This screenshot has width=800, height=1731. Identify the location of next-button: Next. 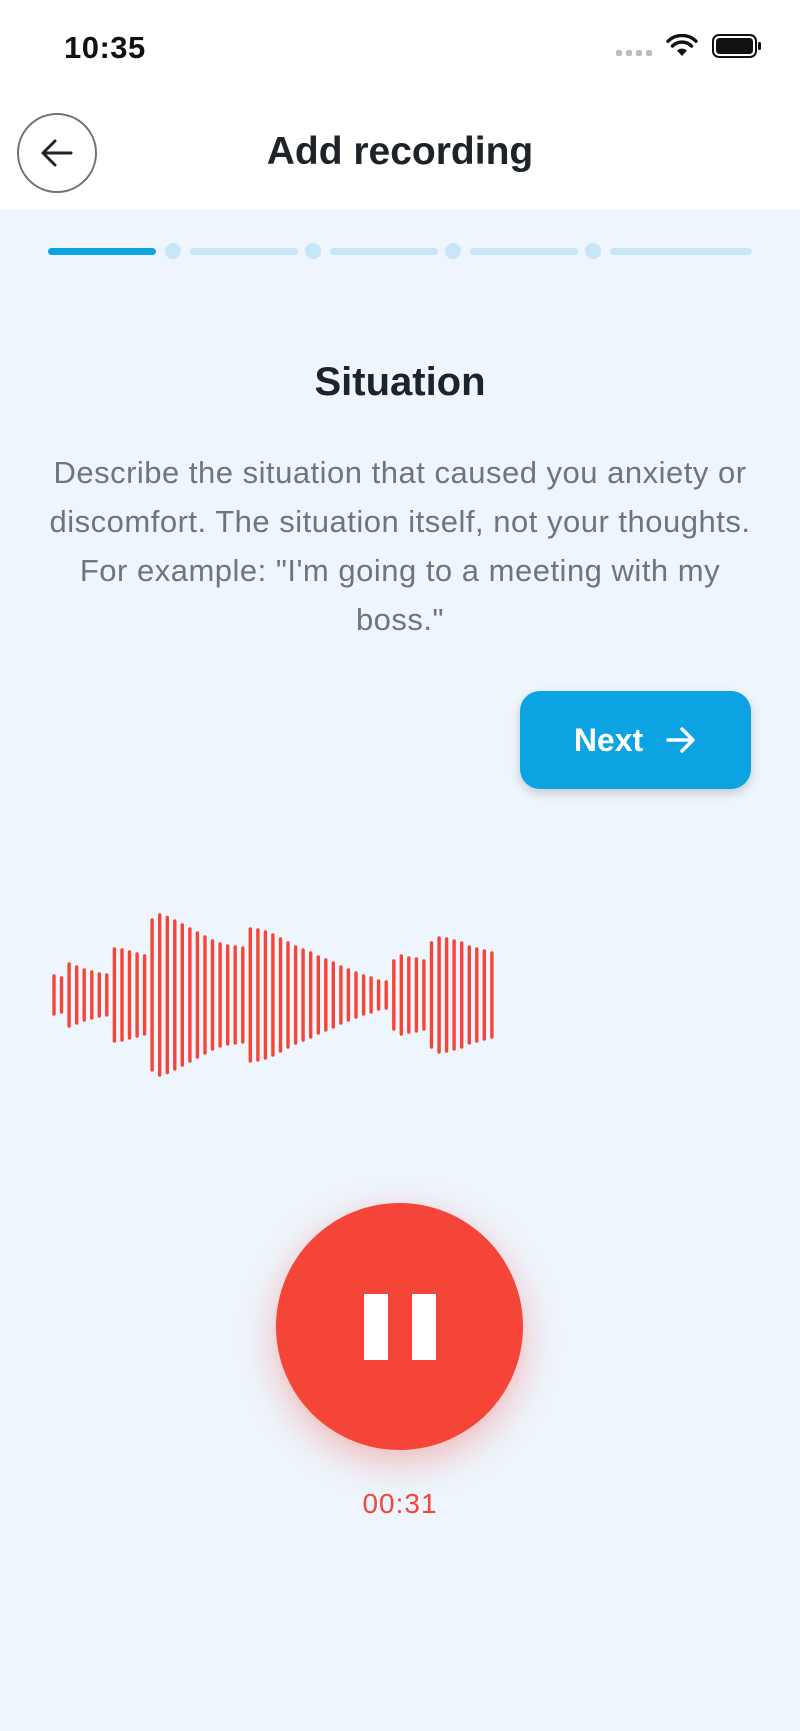
(635, 740).